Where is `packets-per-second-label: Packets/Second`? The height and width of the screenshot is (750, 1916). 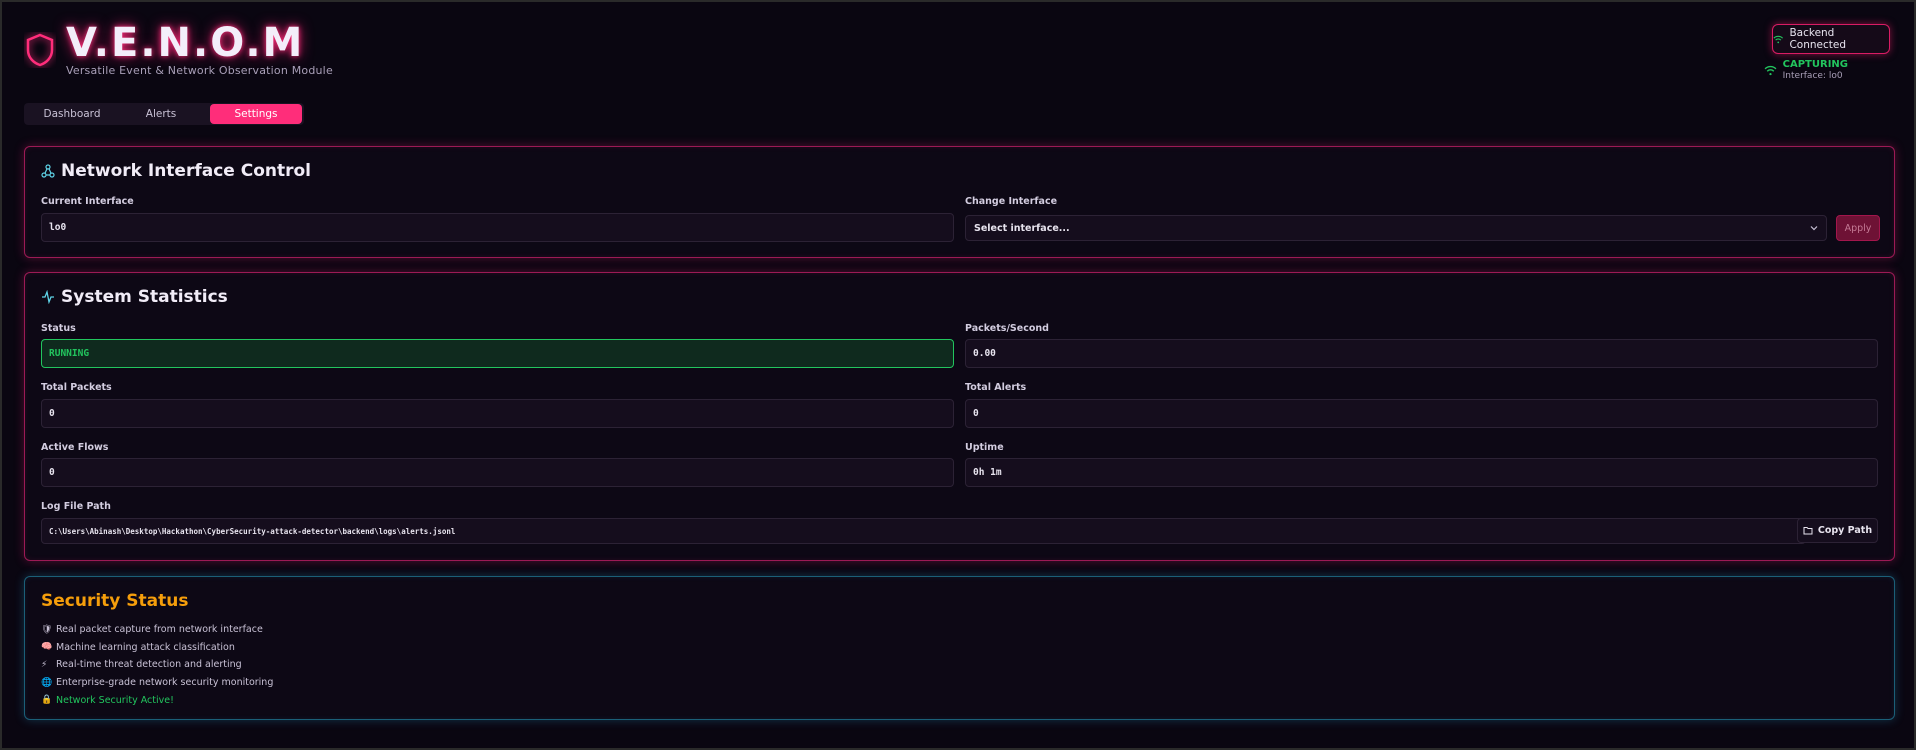 packets-per-second-label: Packets/Second is located at coordinates (1007, 328).